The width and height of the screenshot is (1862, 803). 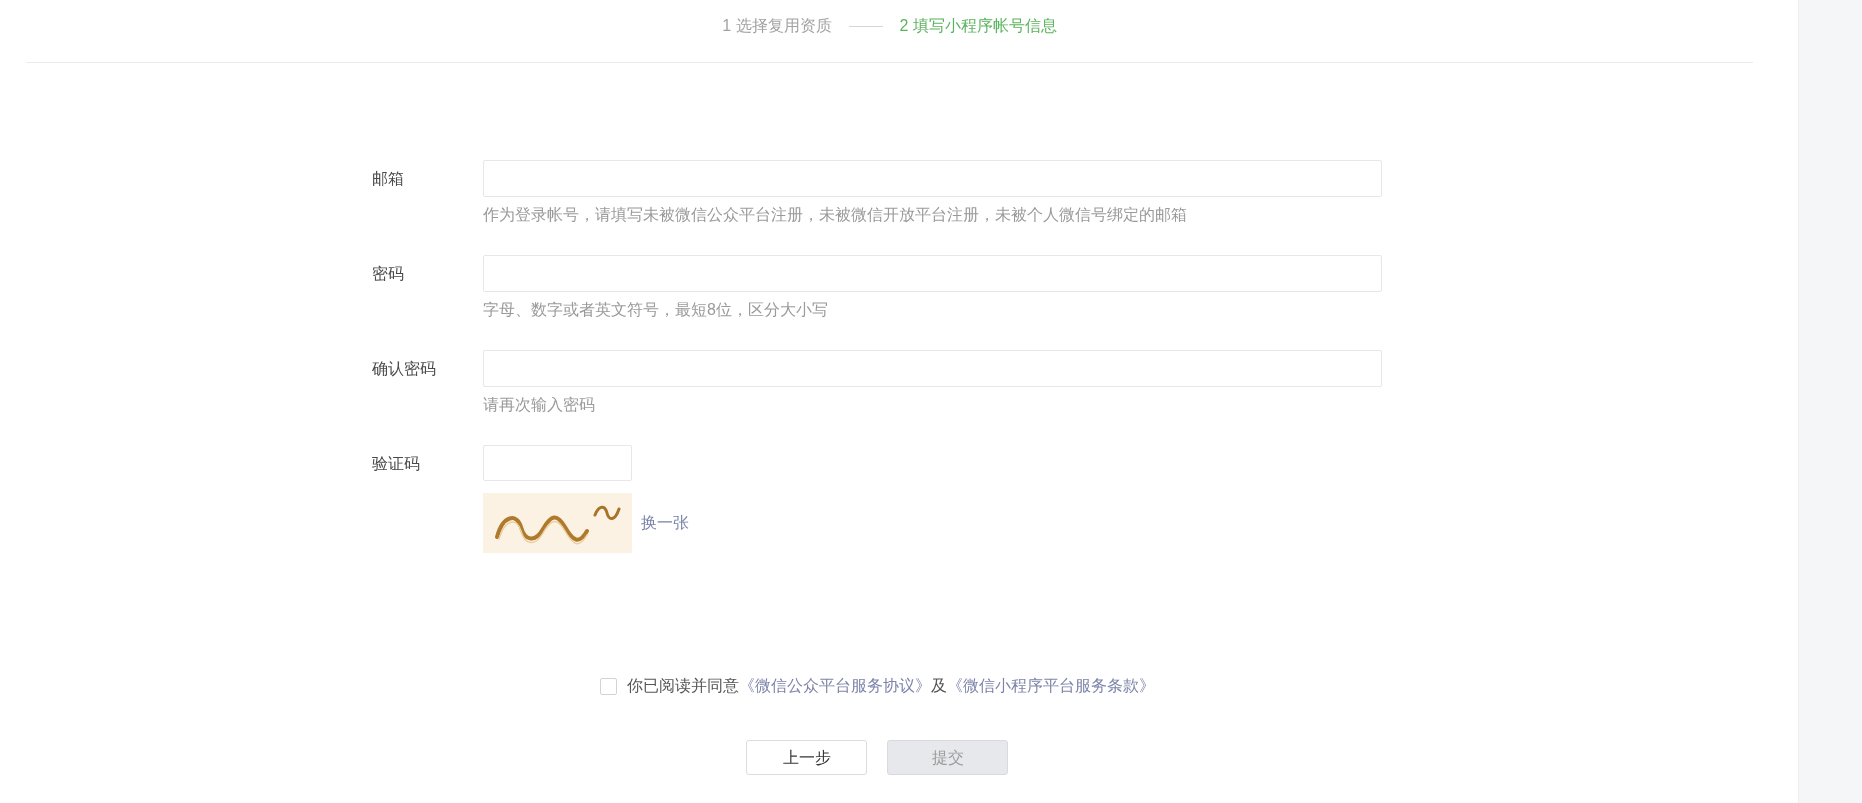 What do you see at coordinates (557, 463) in the screenshot?
I see `captcha-field` at bounding box center [557, 463].